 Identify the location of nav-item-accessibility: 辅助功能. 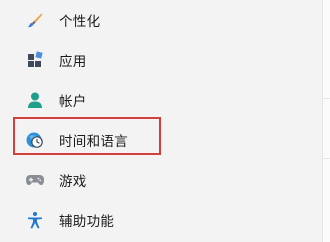
(150, 220).